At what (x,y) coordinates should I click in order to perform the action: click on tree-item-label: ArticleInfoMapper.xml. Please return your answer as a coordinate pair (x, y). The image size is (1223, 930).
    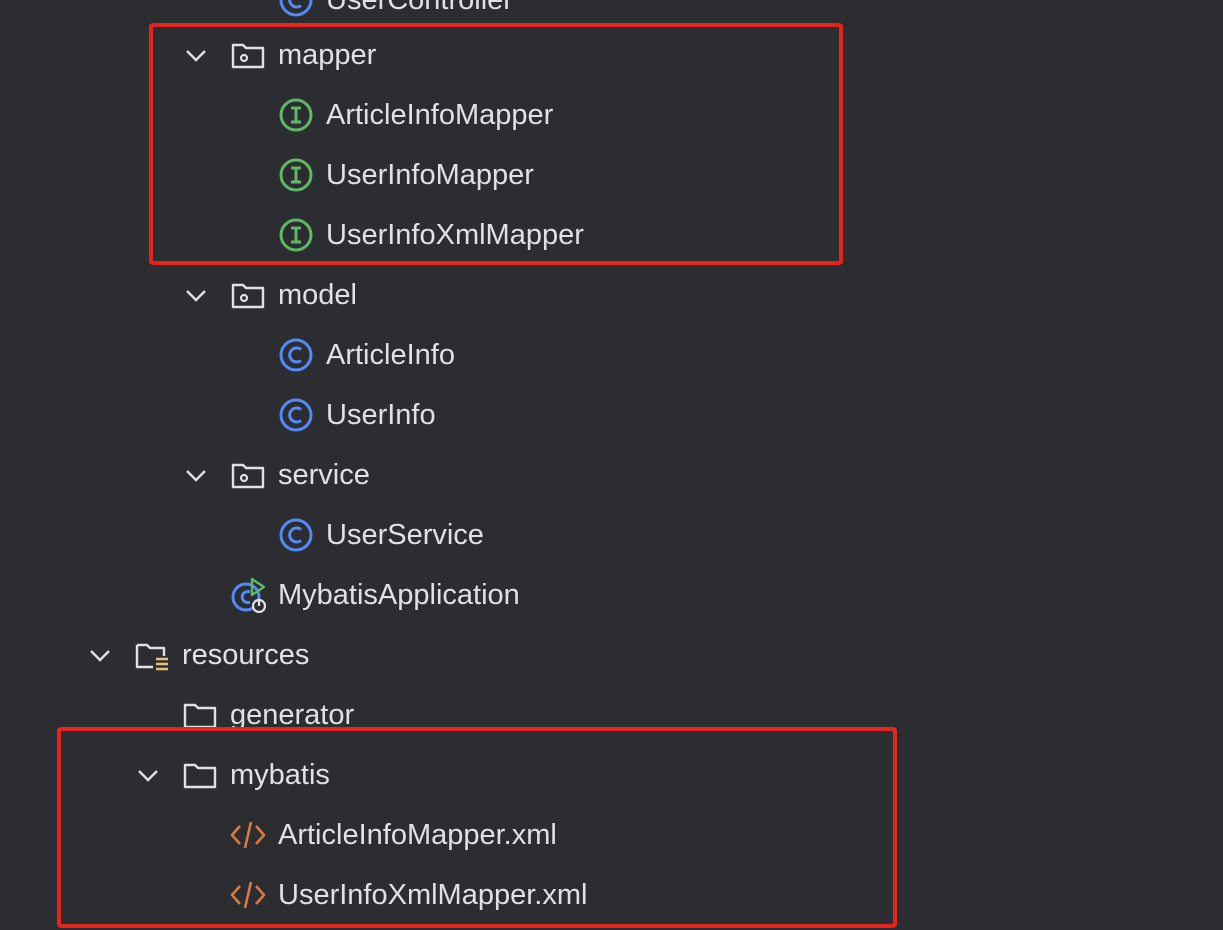
    Looking at the image, I should click on (417, 835).